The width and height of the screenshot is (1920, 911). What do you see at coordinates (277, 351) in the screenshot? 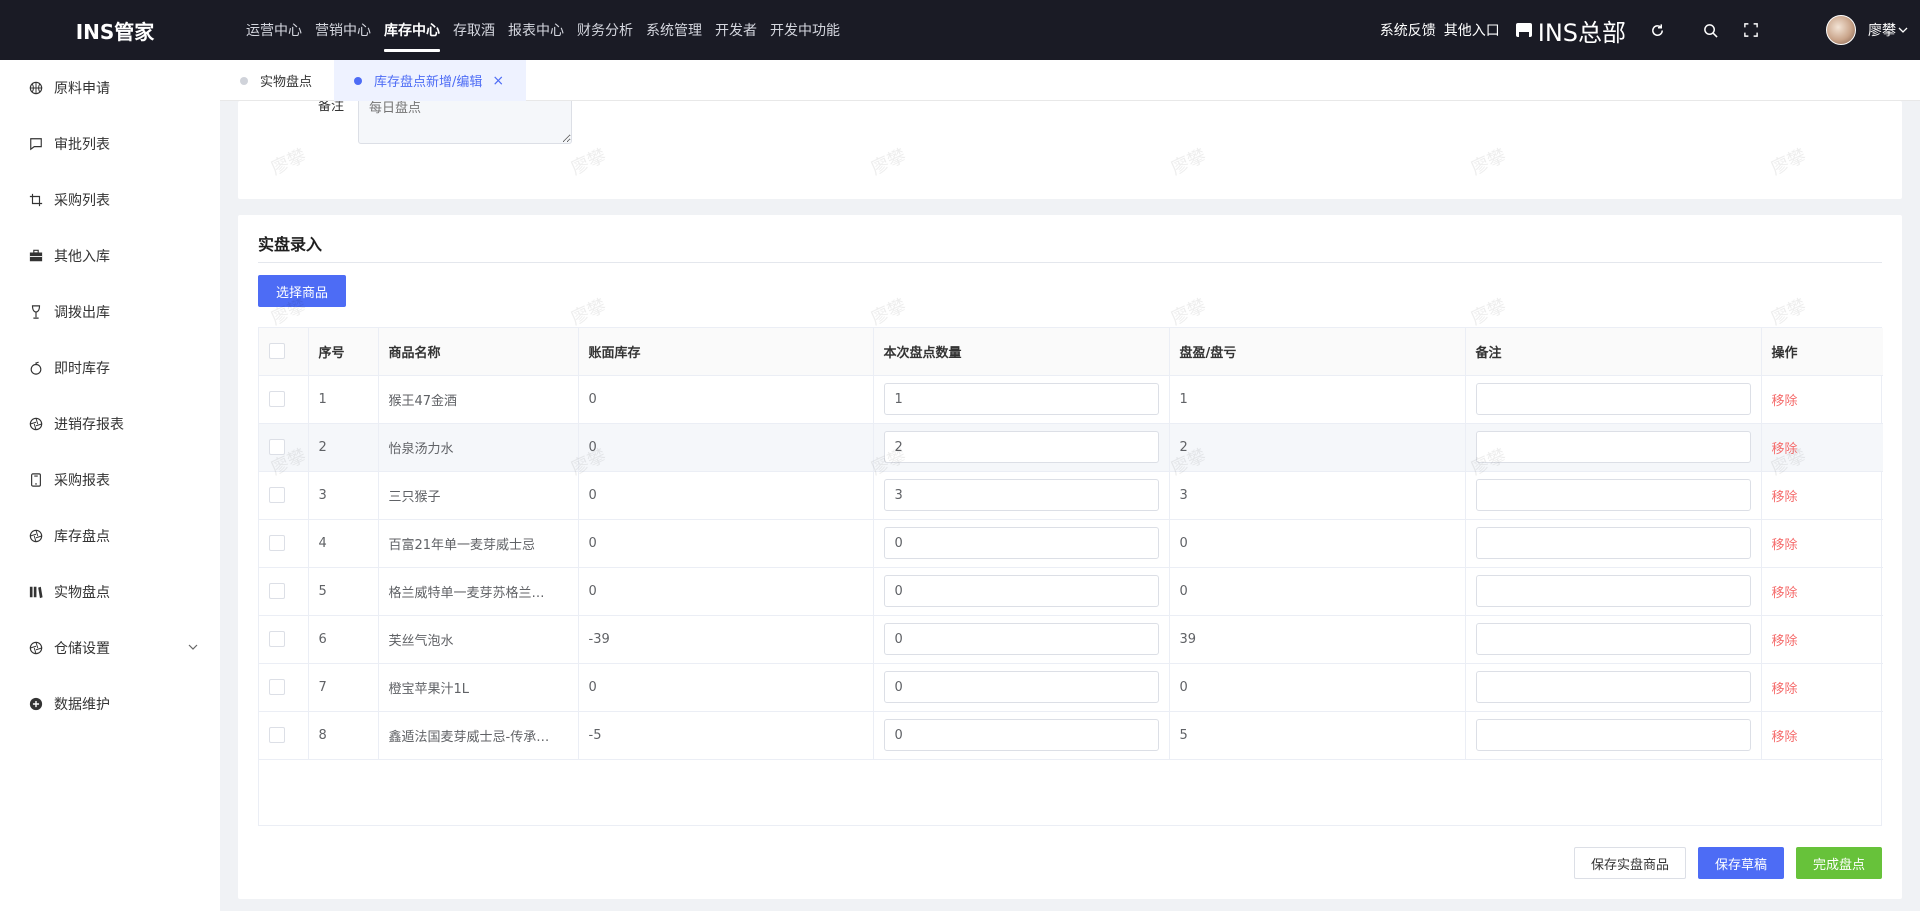
I see `select-all-checkbox` at bounding box center [277, 351].